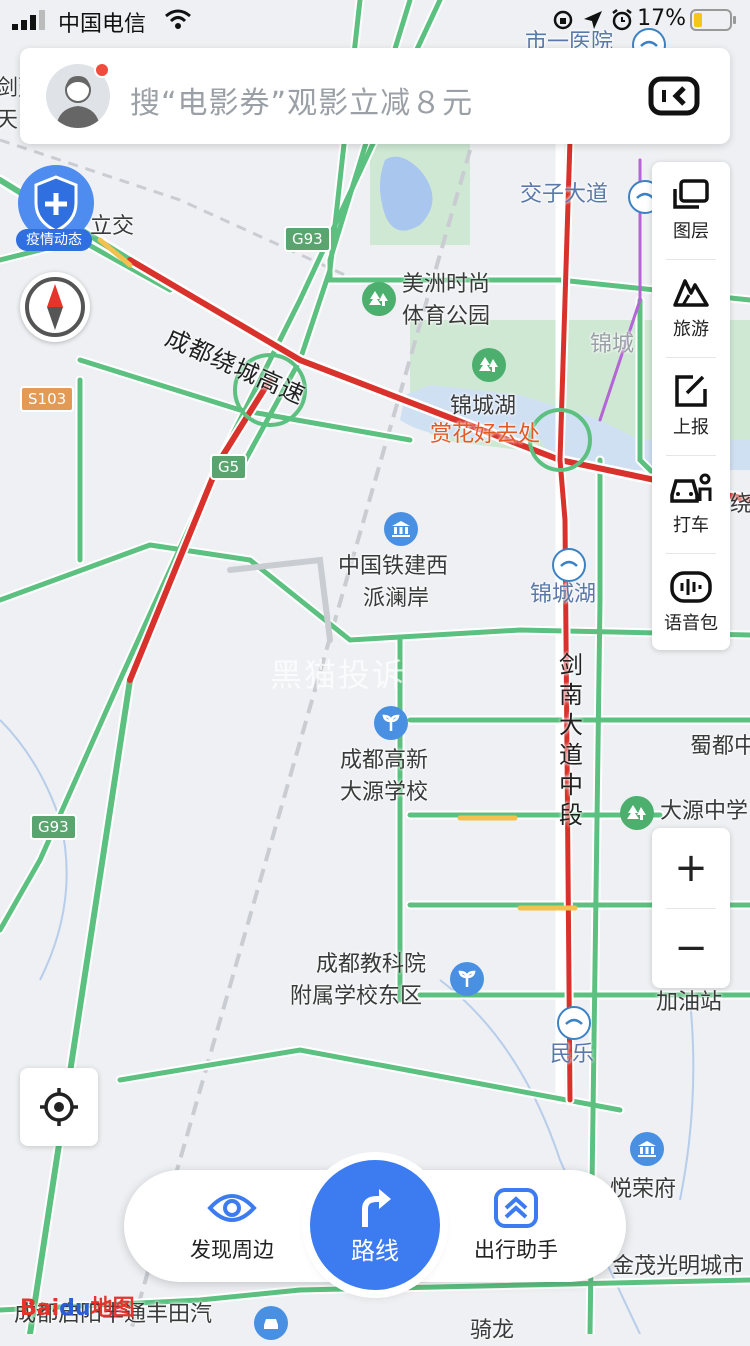  I want to click on zoom-in-button: +, so click(691, 868).